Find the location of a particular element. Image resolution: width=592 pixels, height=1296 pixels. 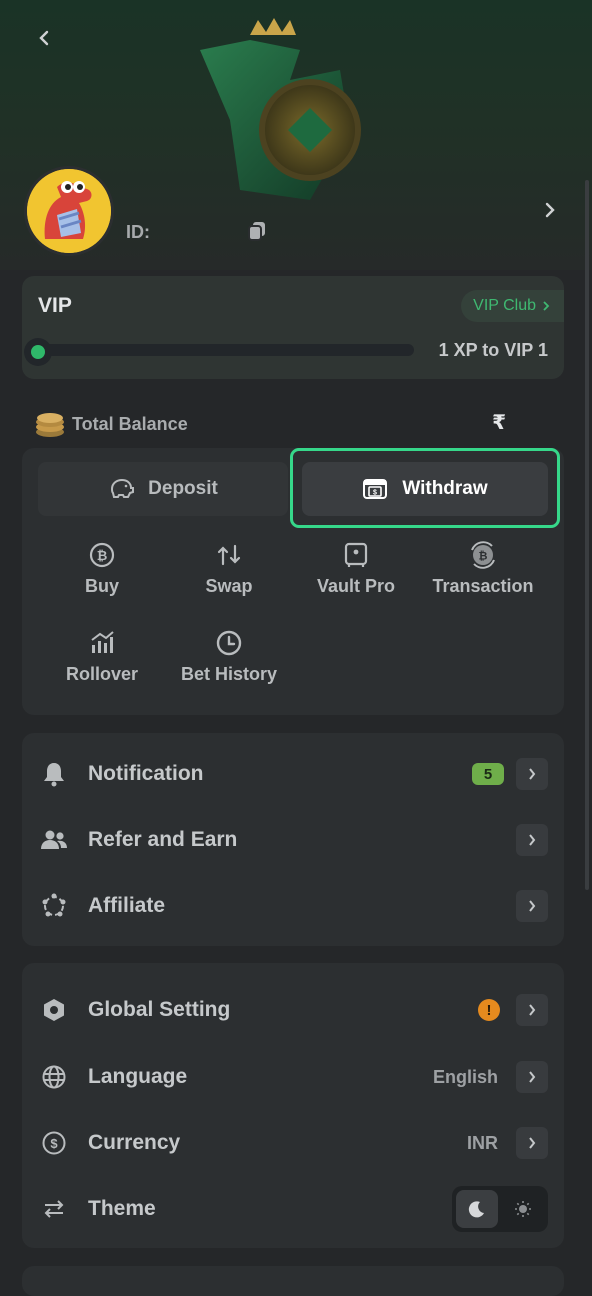

chevron-left-icon is located at coordinates (44, 38).